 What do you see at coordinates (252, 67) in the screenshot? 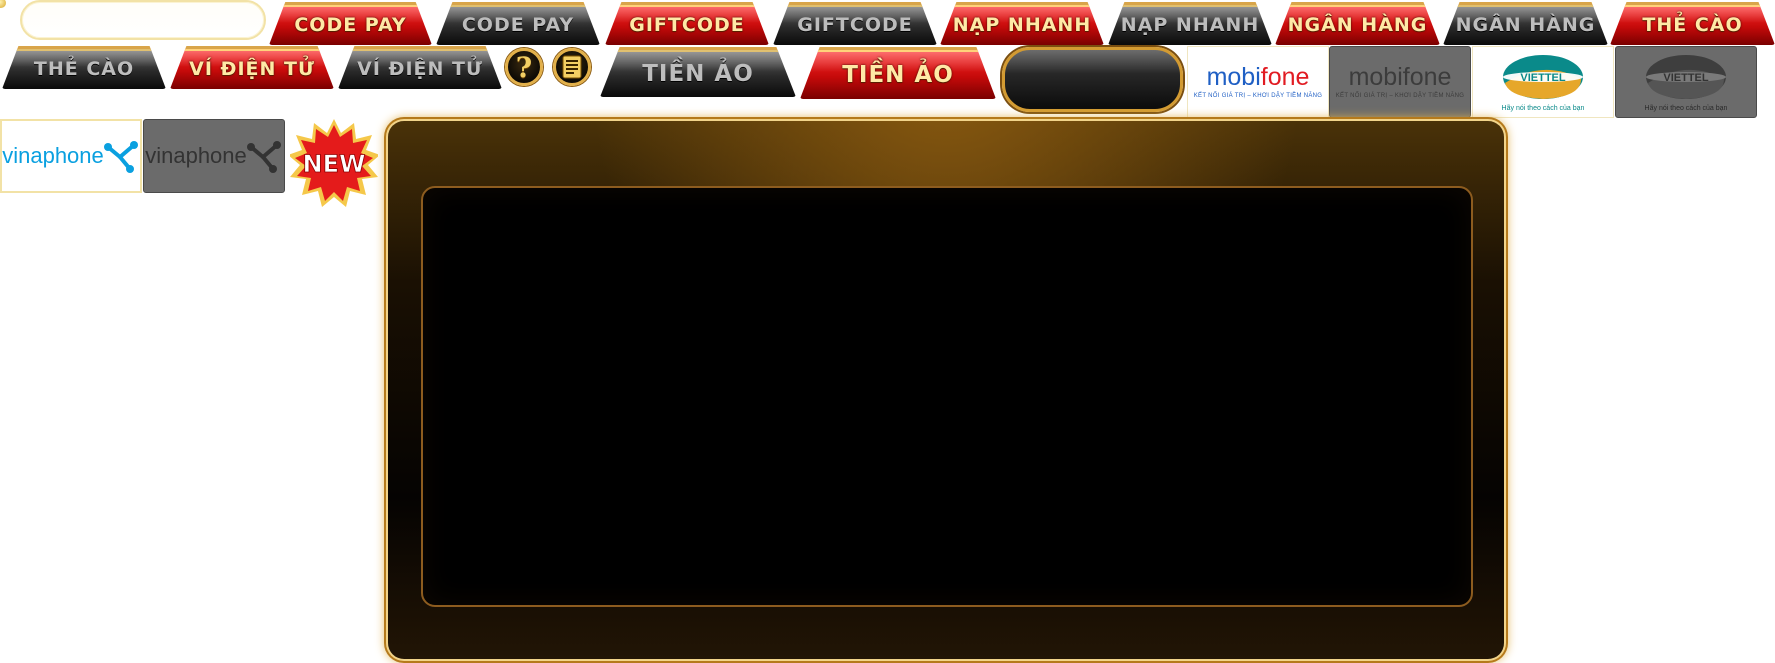
I see `tab-vi-dien-tu-active: VÍ ĐIỆN TỬ` at bounding box center [252, 67].